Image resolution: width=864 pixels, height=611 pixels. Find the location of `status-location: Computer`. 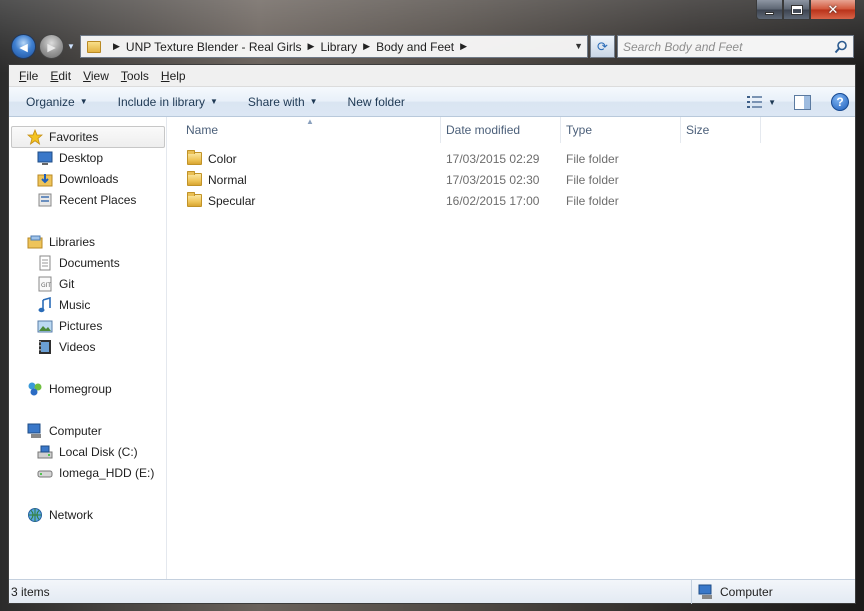

status-location: Computer is located at coordinates (732, 592).